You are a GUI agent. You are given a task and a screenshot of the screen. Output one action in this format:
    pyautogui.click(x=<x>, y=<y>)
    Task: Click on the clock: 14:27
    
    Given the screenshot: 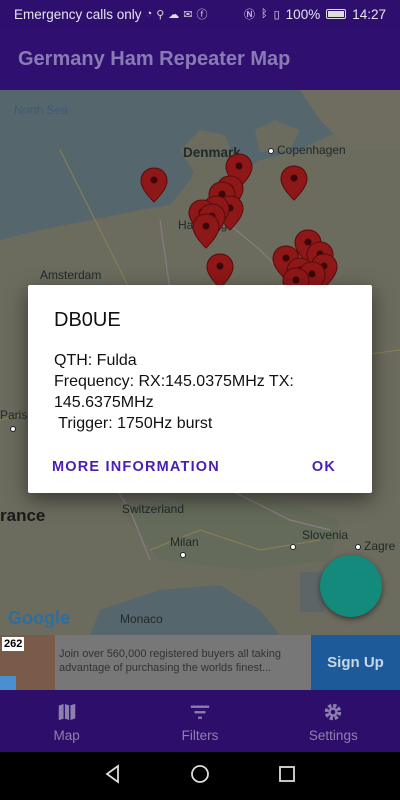 What is the action you would take?
    pyautogui.click(x=369, y=14)
    